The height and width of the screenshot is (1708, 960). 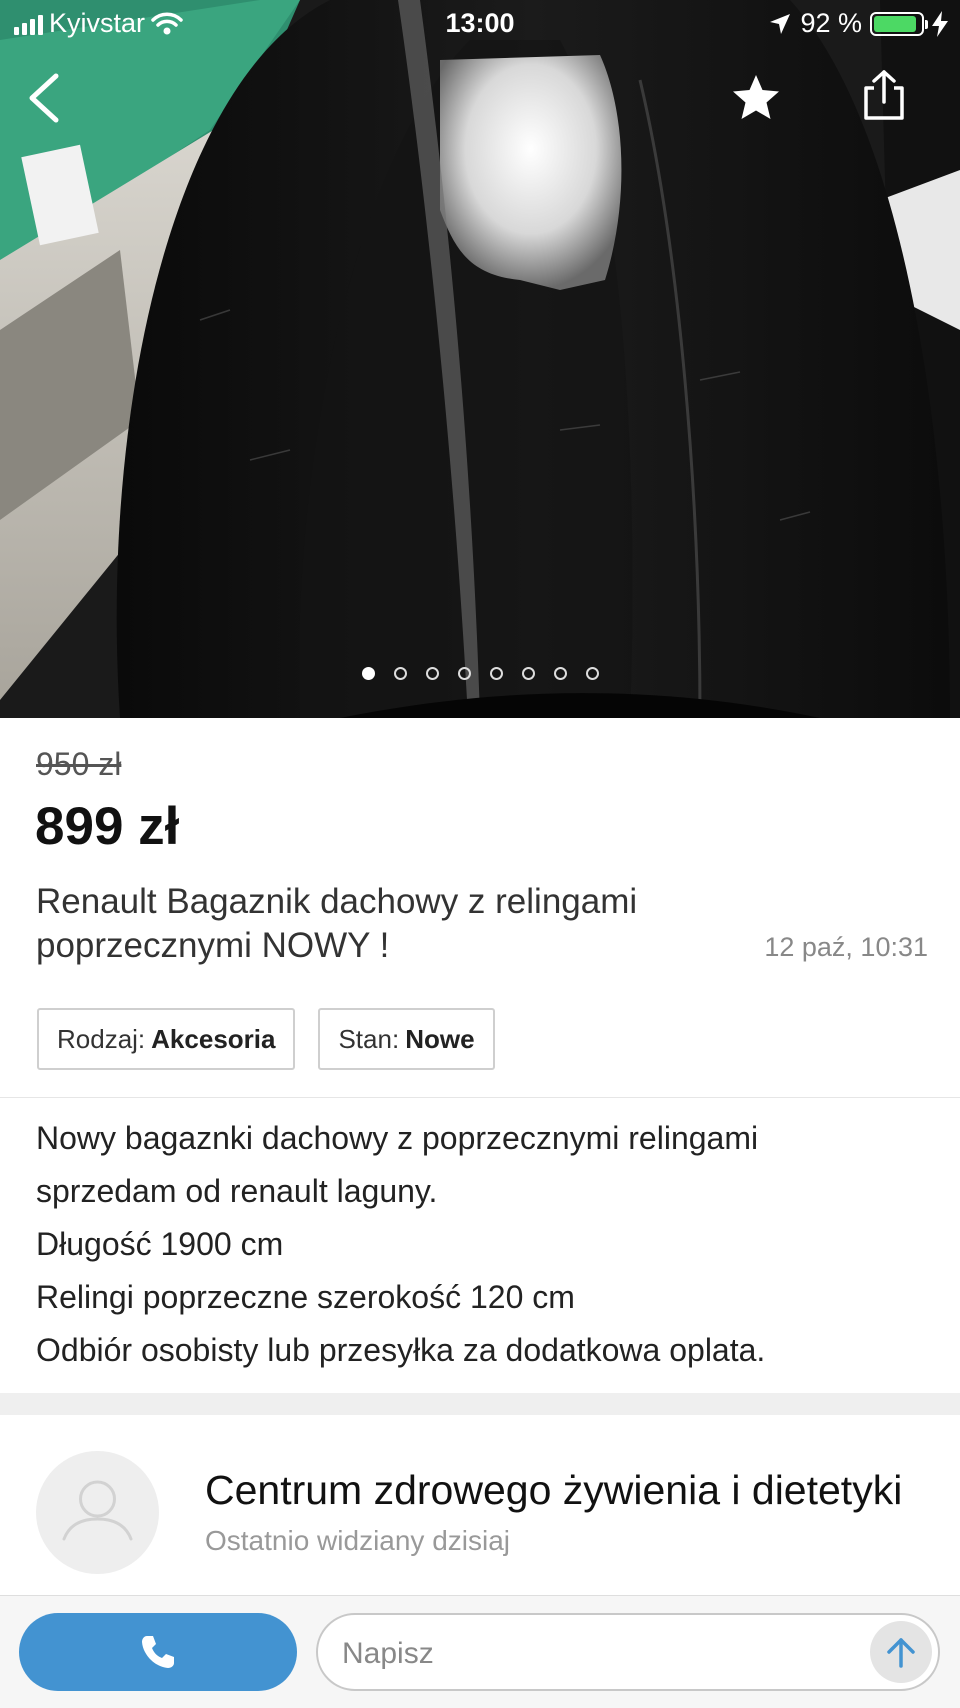 What do you see at coordinates (592, 1654) in the screenshot?
I see `message-input` at bounding box center [592, 1654].